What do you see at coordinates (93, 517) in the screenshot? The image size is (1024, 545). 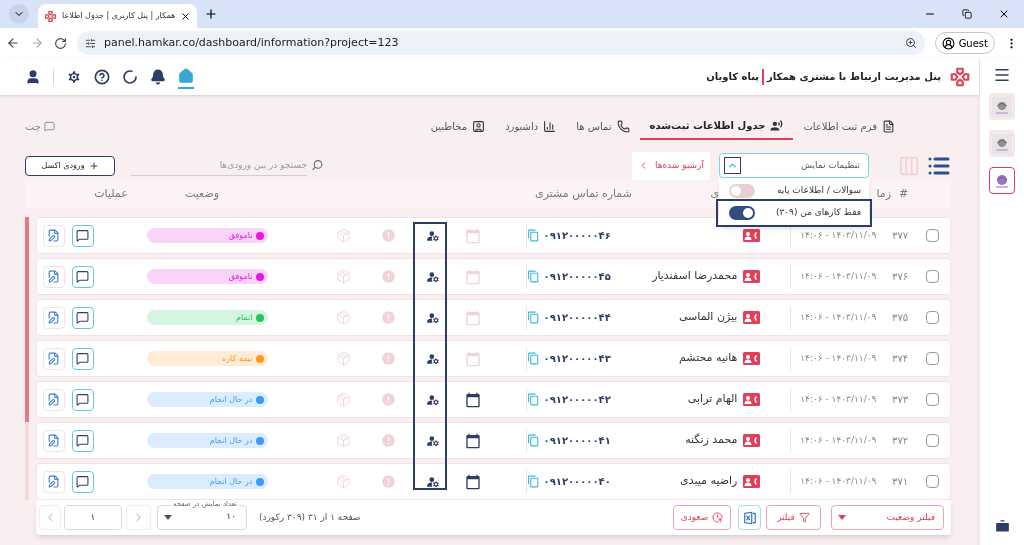 I see `page-input: ۱` at bounding box center [93, 517].